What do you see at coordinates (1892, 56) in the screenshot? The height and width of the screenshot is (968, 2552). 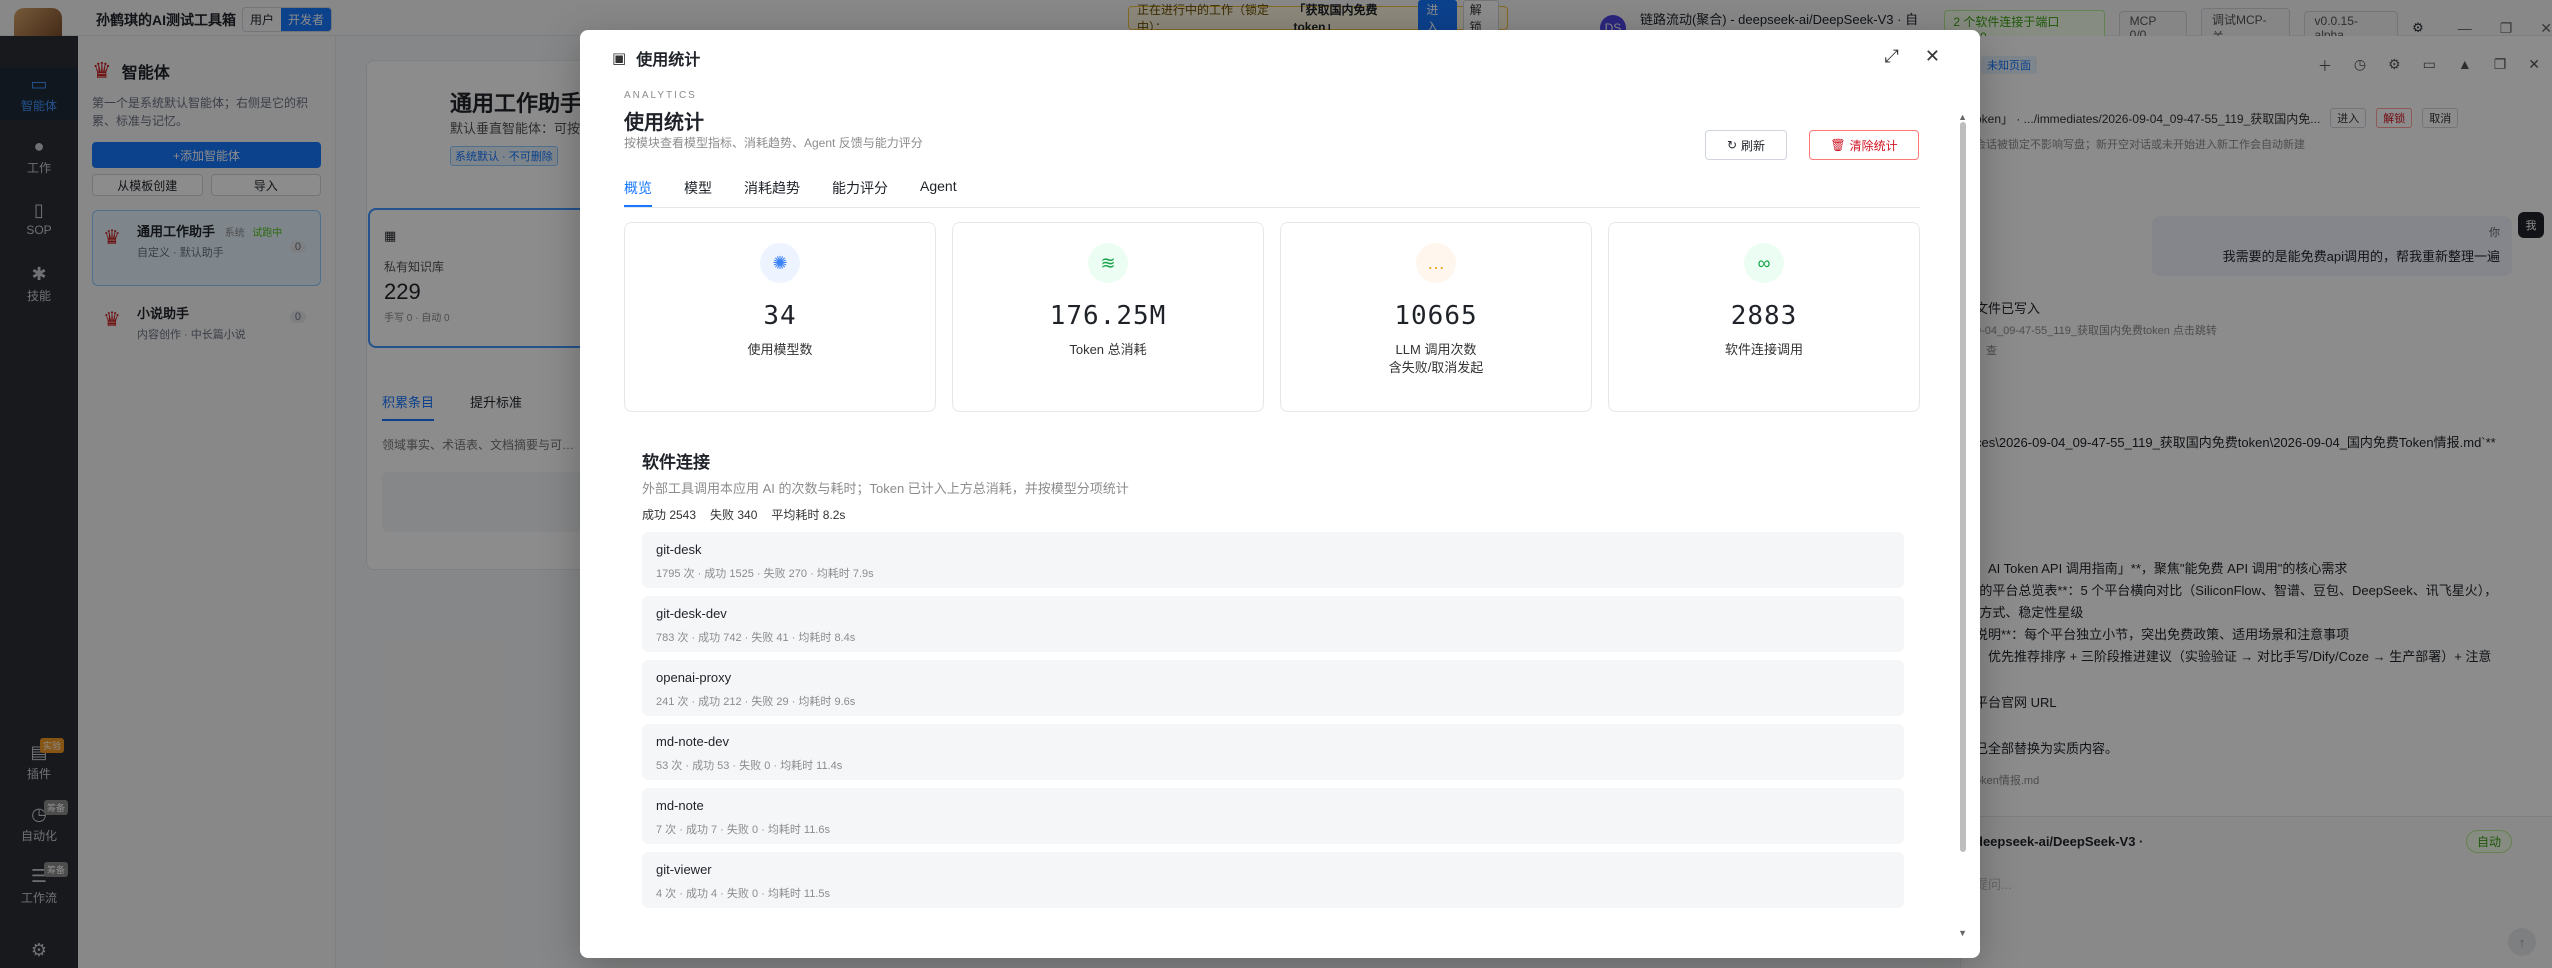 I see `fullscreen-icon: ⤢` at bounding box center [1892, 56].